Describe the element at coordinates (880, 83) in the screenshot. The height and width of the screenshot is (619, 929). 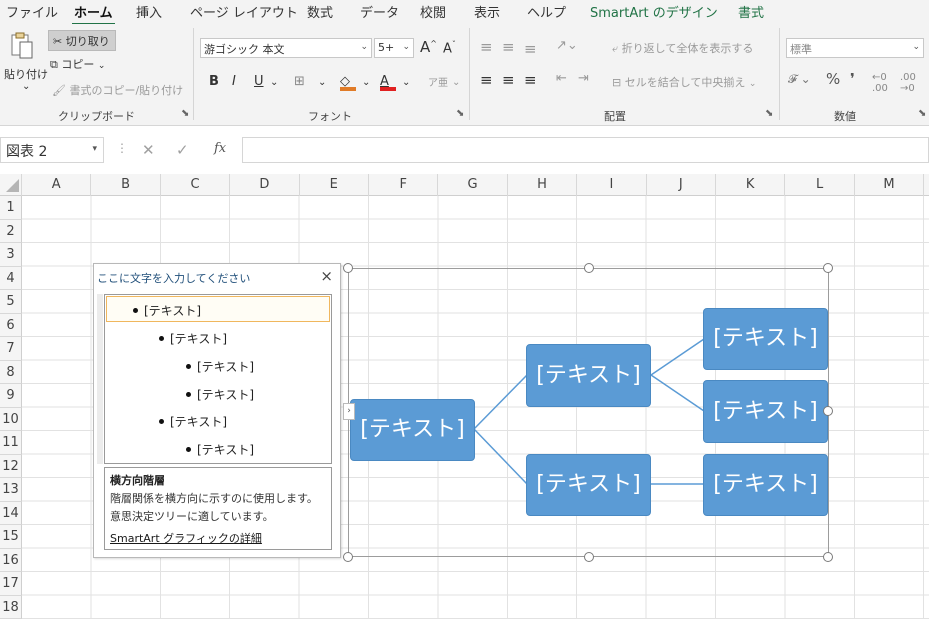
I see `increase-decimal-icon: ←0.00` at that location.